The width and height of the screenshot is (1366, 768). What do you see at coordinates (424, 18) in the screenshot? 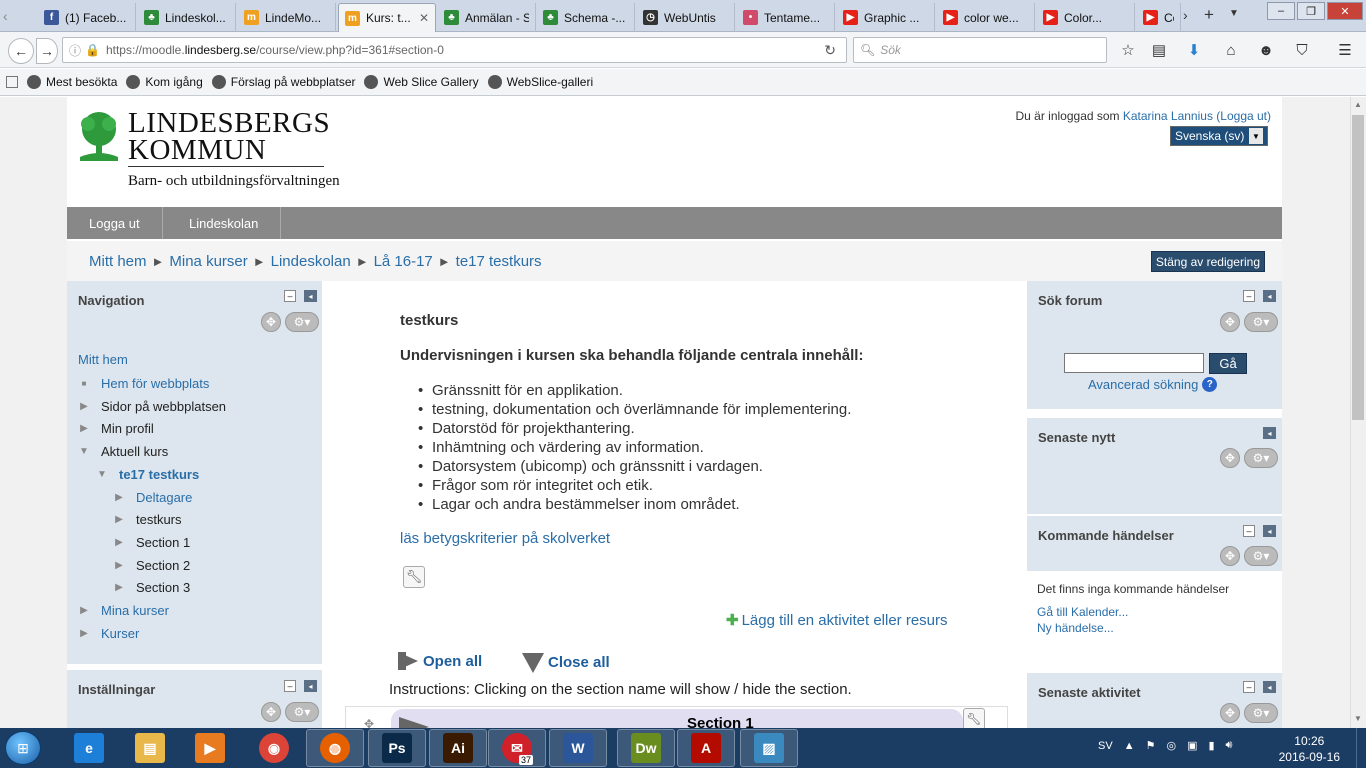
I see `close-tab-icon: ✕` at bounding box center [424, 18].